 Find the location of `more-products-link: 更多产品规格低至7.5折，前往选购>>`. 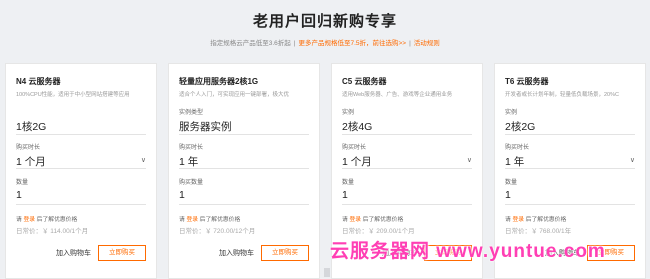

more-products-link: 更多产品规格低至7.5折，前往选购>> is located at coordinates (352, 43).